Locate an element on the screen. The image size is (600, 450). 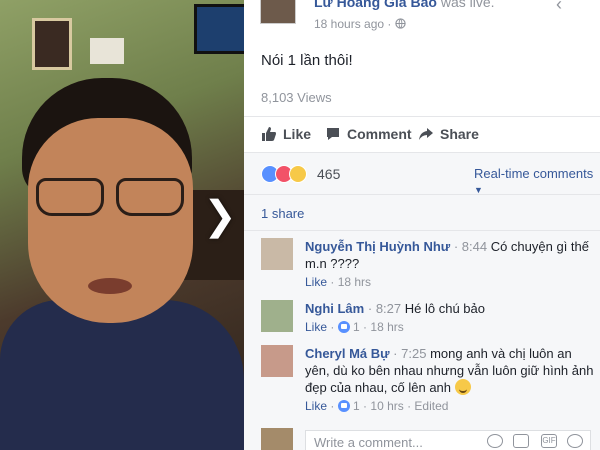
comment-label: Comment is located at coordinates (379, 134).